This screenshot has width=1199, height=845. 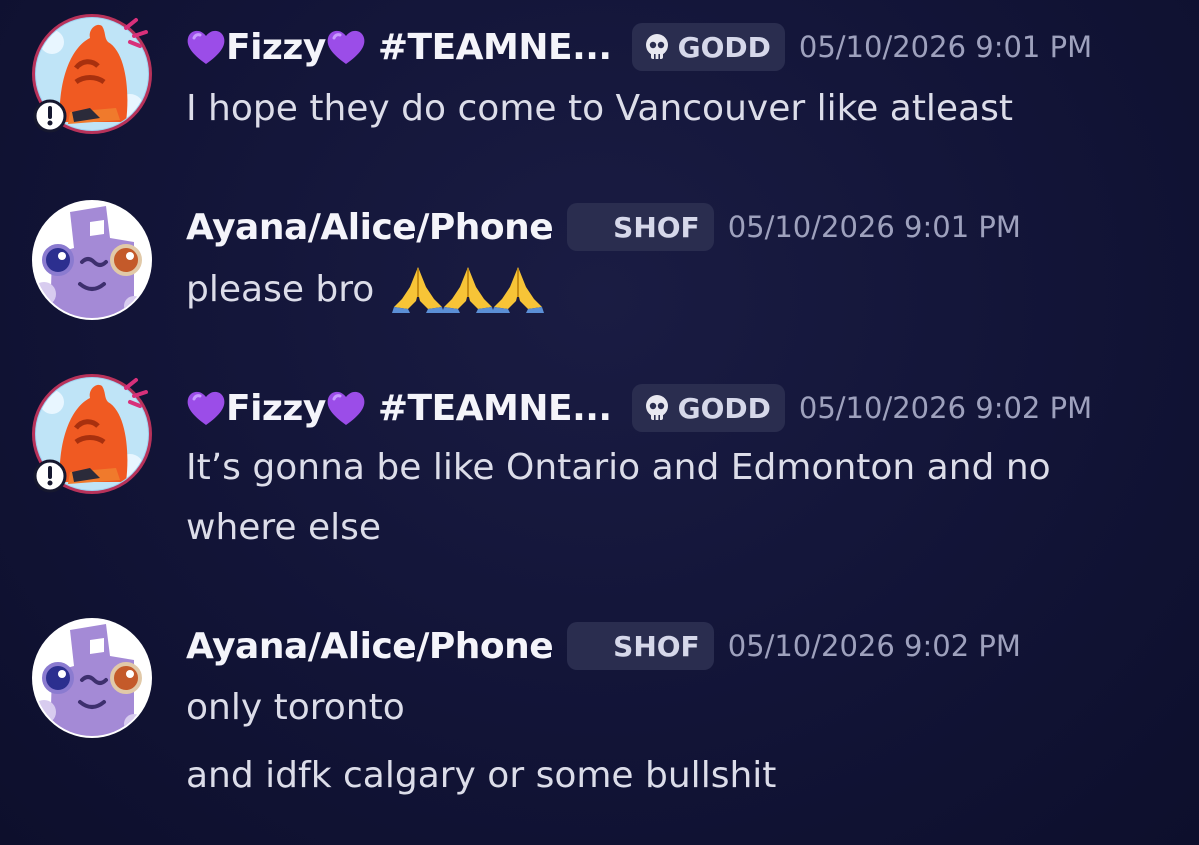 I want to click on message-header: Fizzy #TEAMNE... GODD 05/10/2026 9:02 PM, so click(x=639, y=408).